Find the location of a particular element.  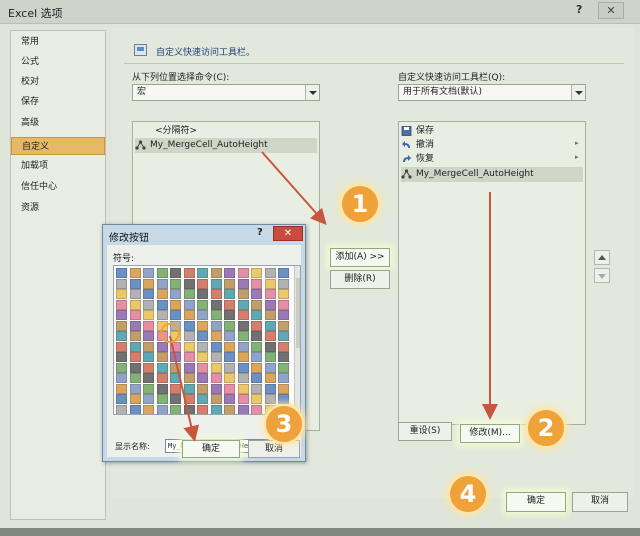

arrow-to-dialog-ok is located at coordinates (184, 388).